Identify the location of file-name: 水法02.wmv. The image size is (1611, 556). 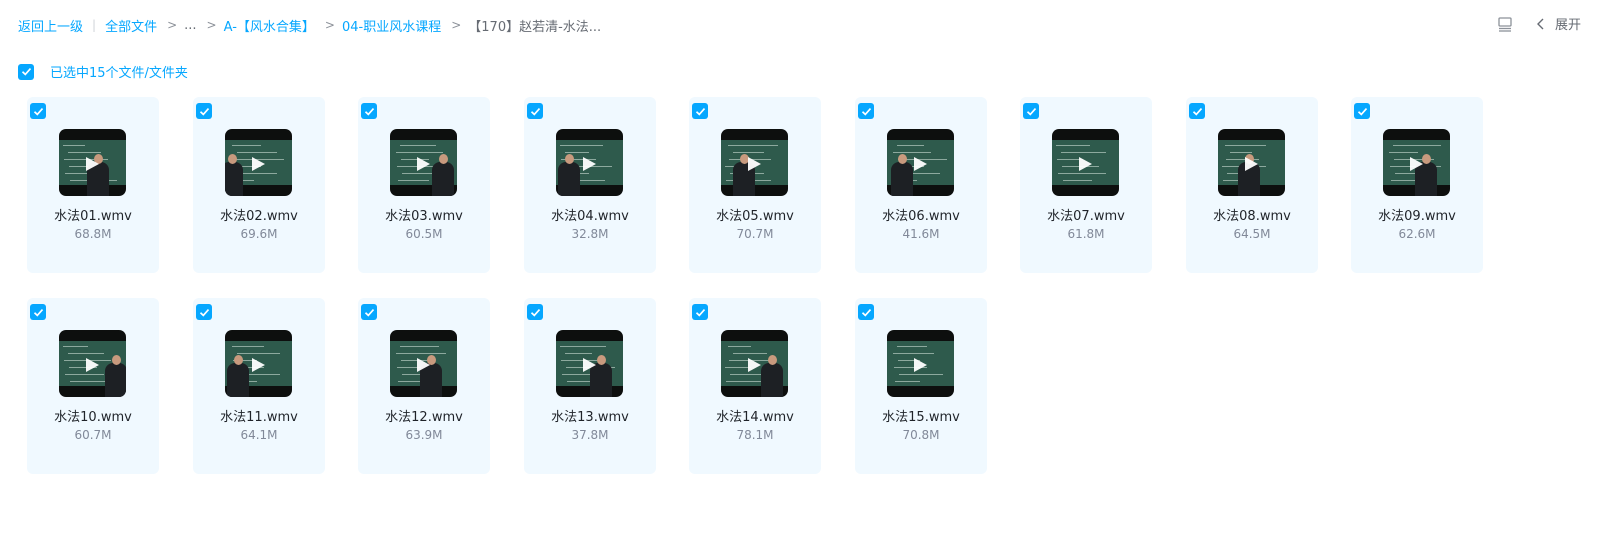
(259, 214).